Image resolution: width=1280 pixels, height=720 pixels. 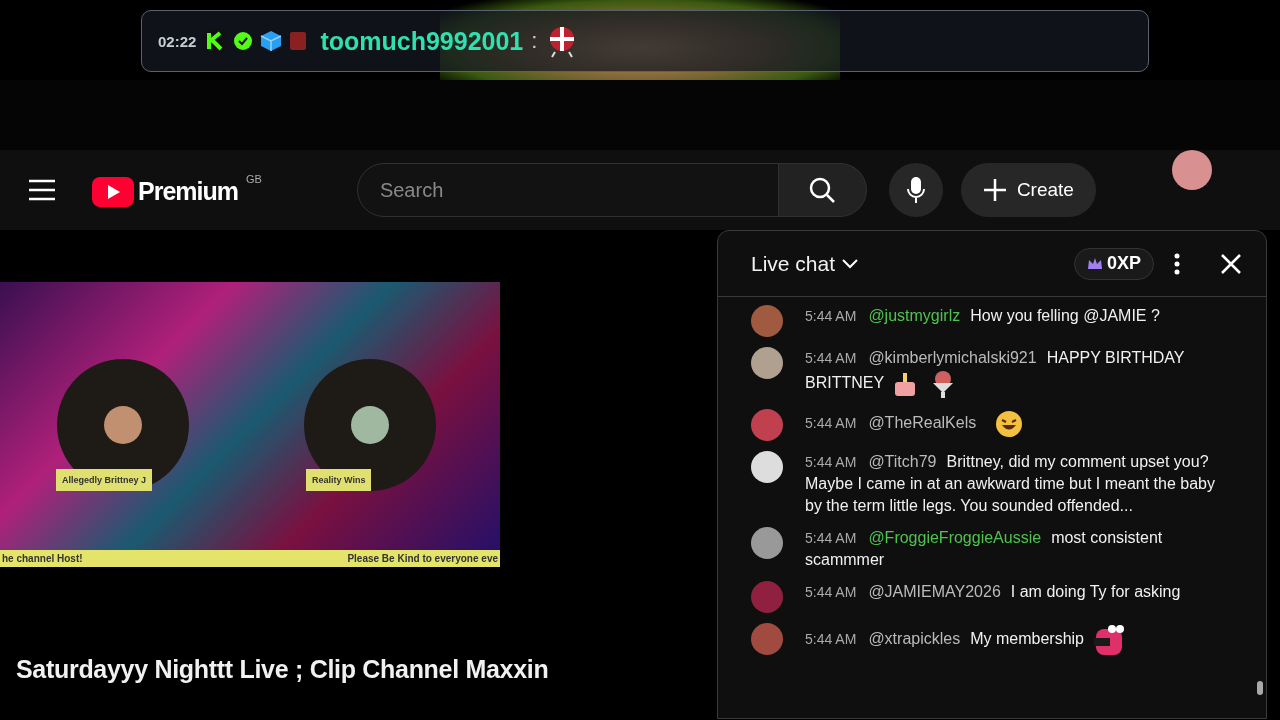 I want to click on search-field: Search, so click(x=567, y=190).